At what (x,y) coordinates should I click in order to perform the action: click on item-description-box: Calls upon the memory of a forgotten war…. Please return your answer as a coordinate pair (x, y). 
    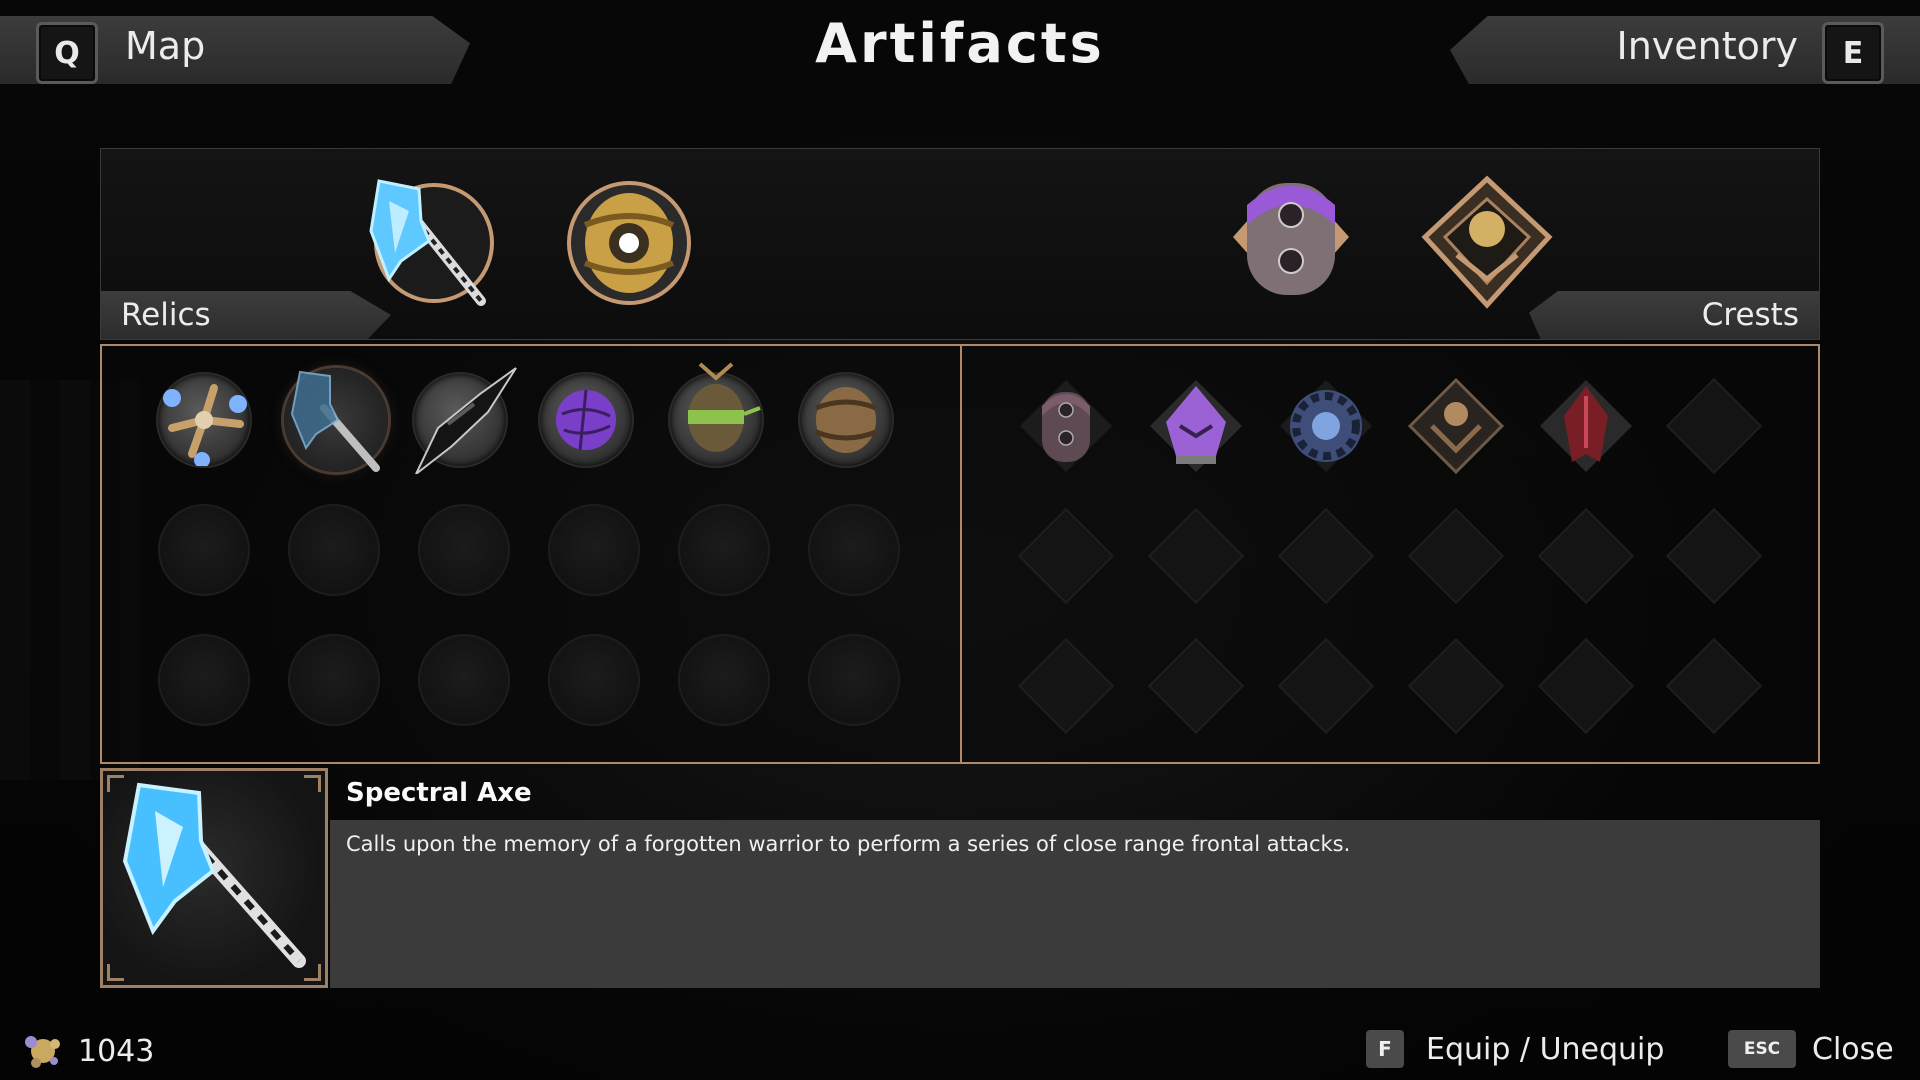
    Looking at the image, I should click on (1075, 904).